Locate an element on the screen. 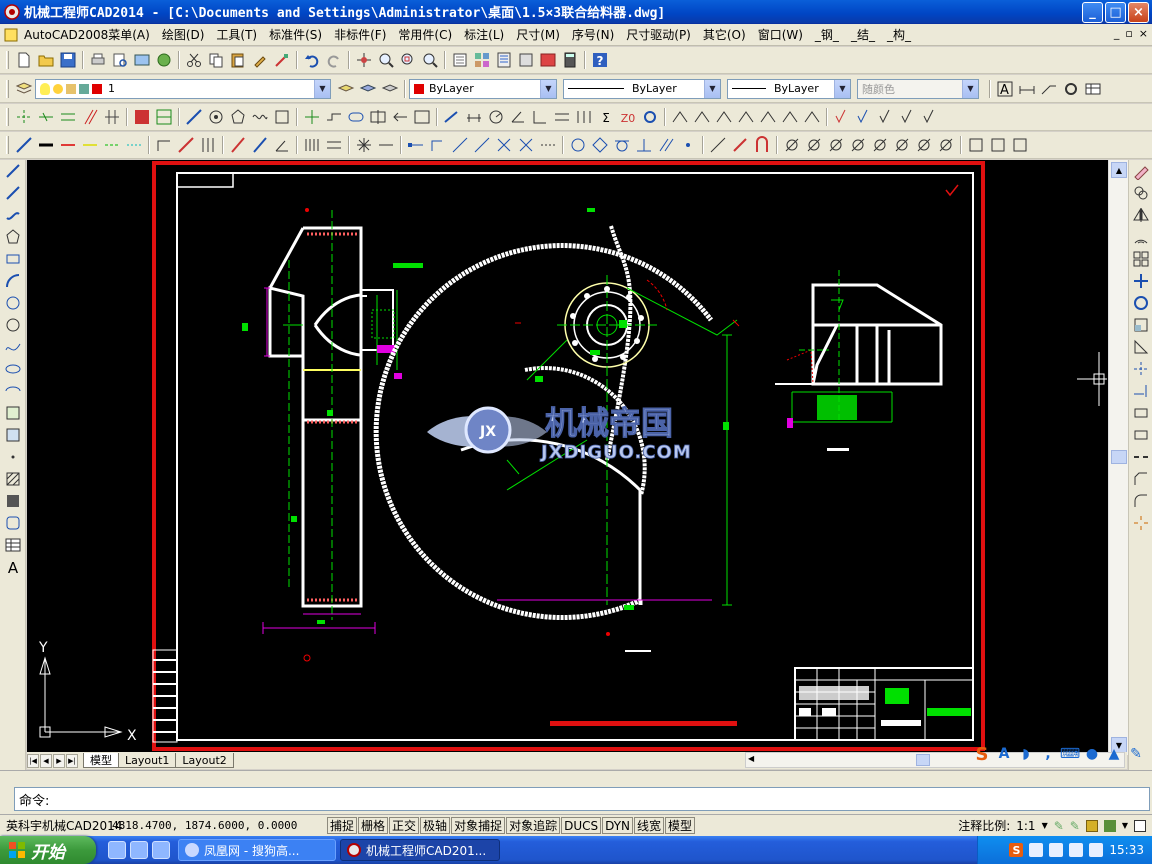  arrow-left-icon is located at coordinates (400, 117).